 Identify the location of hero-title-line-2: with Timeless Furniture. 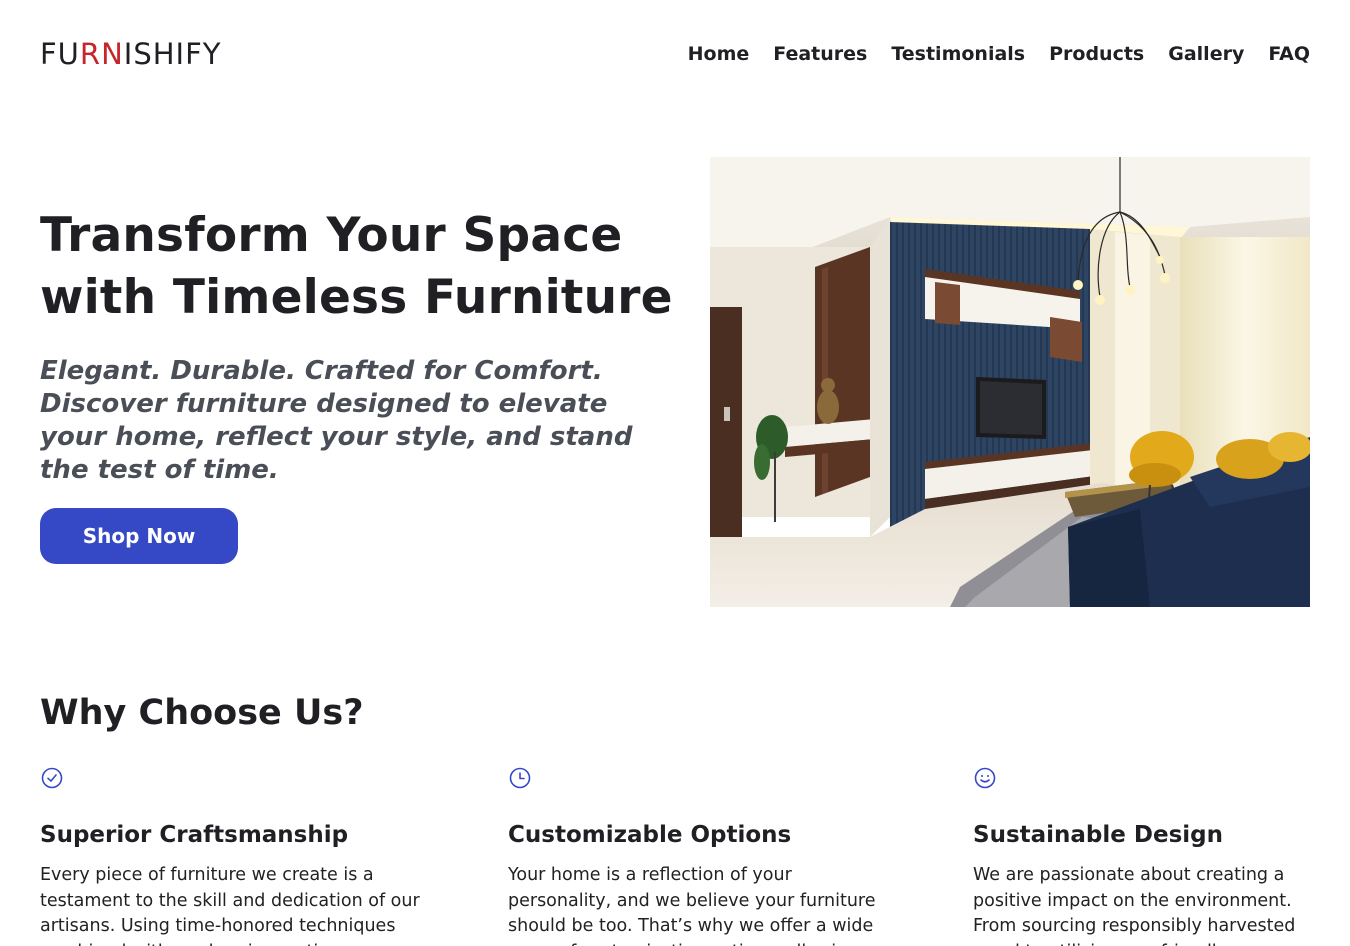
(356, 297).